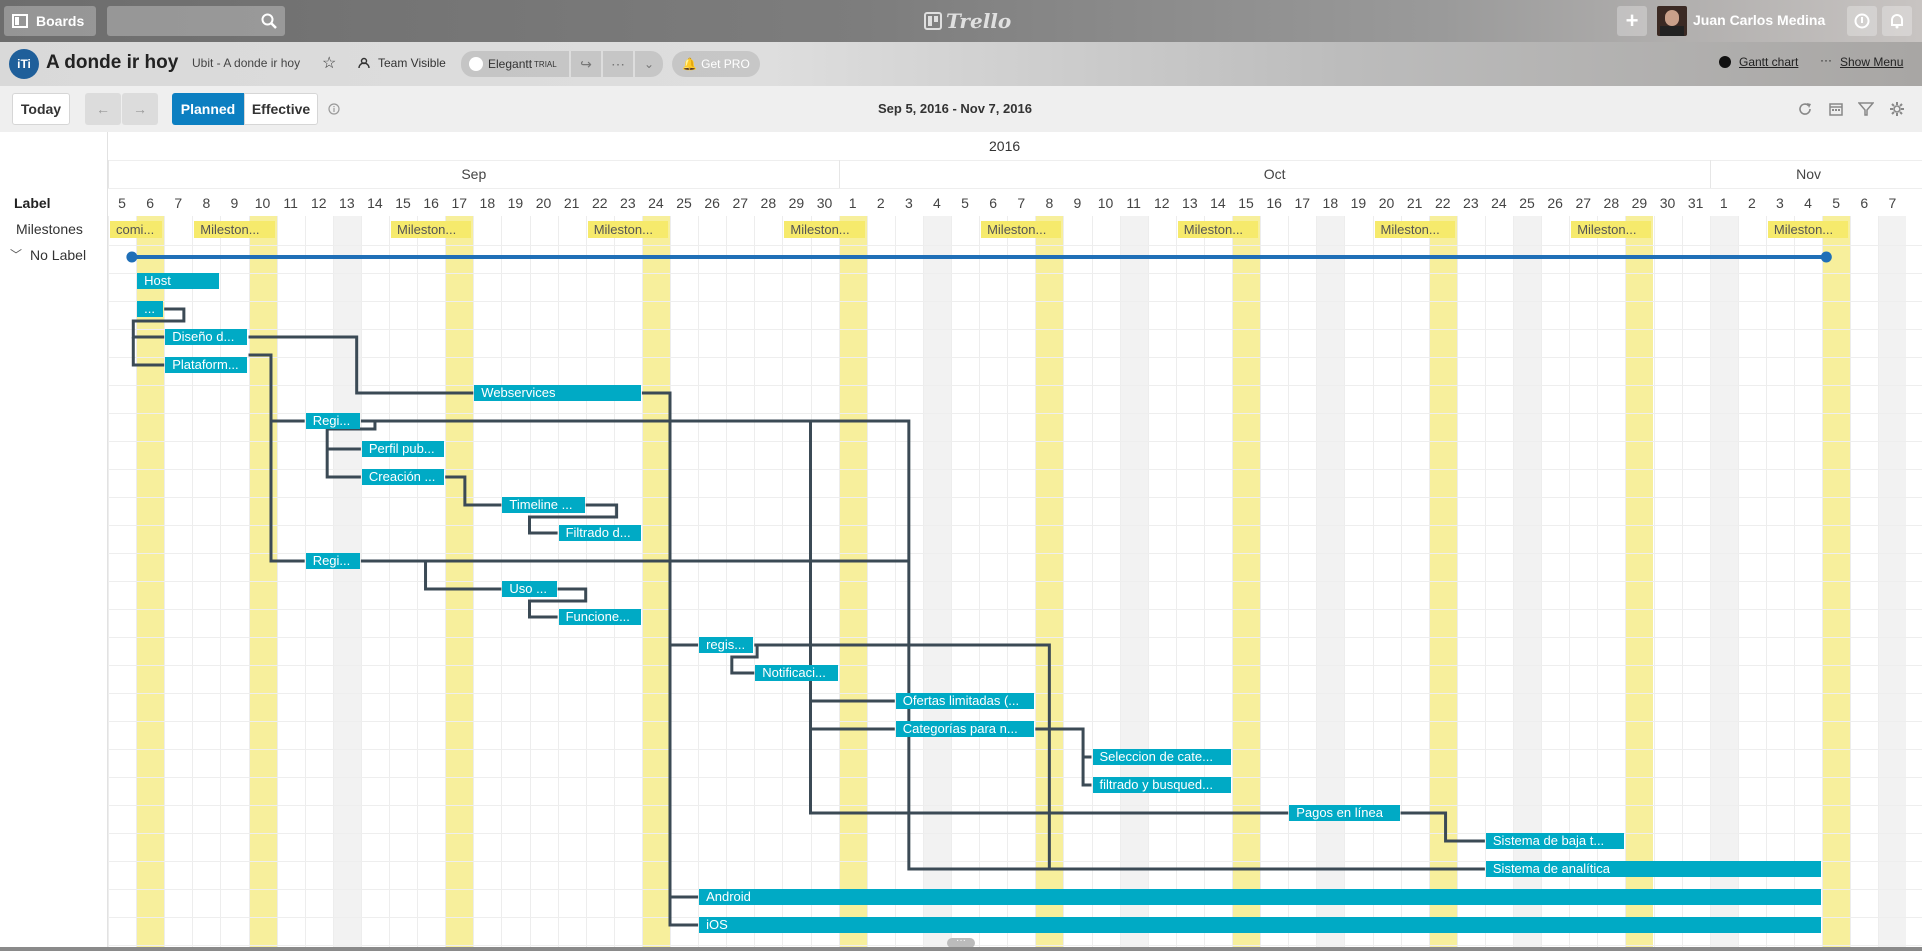  What do you see at coordinates (1826, 257) in the screenshot?
I see `group-end-handle` at bounding box center [1826, 257].